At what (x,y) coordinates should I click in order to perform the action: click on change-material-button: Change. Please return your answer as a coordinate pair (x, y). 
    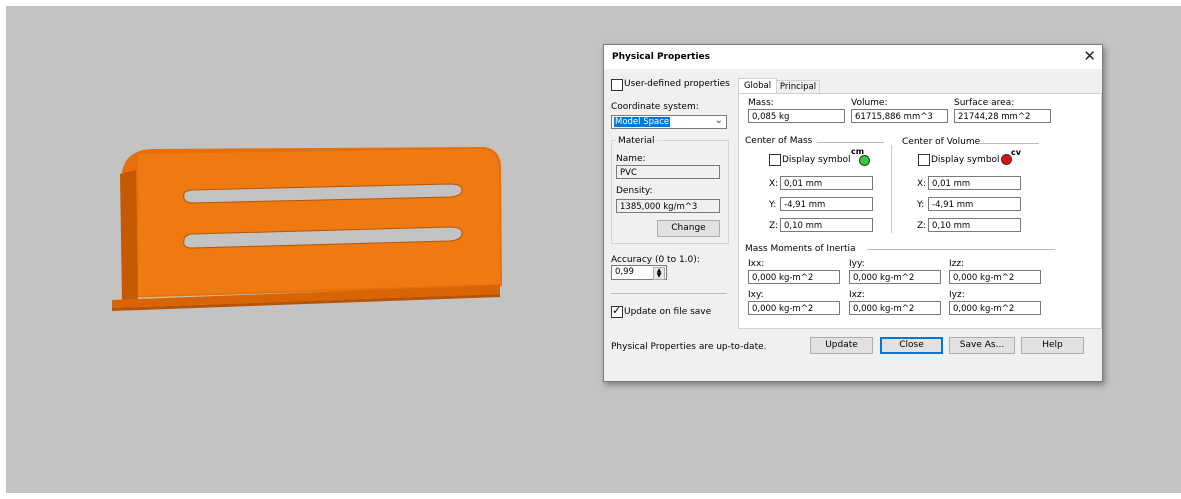
    Looking at the image, I should click on (688, 228).